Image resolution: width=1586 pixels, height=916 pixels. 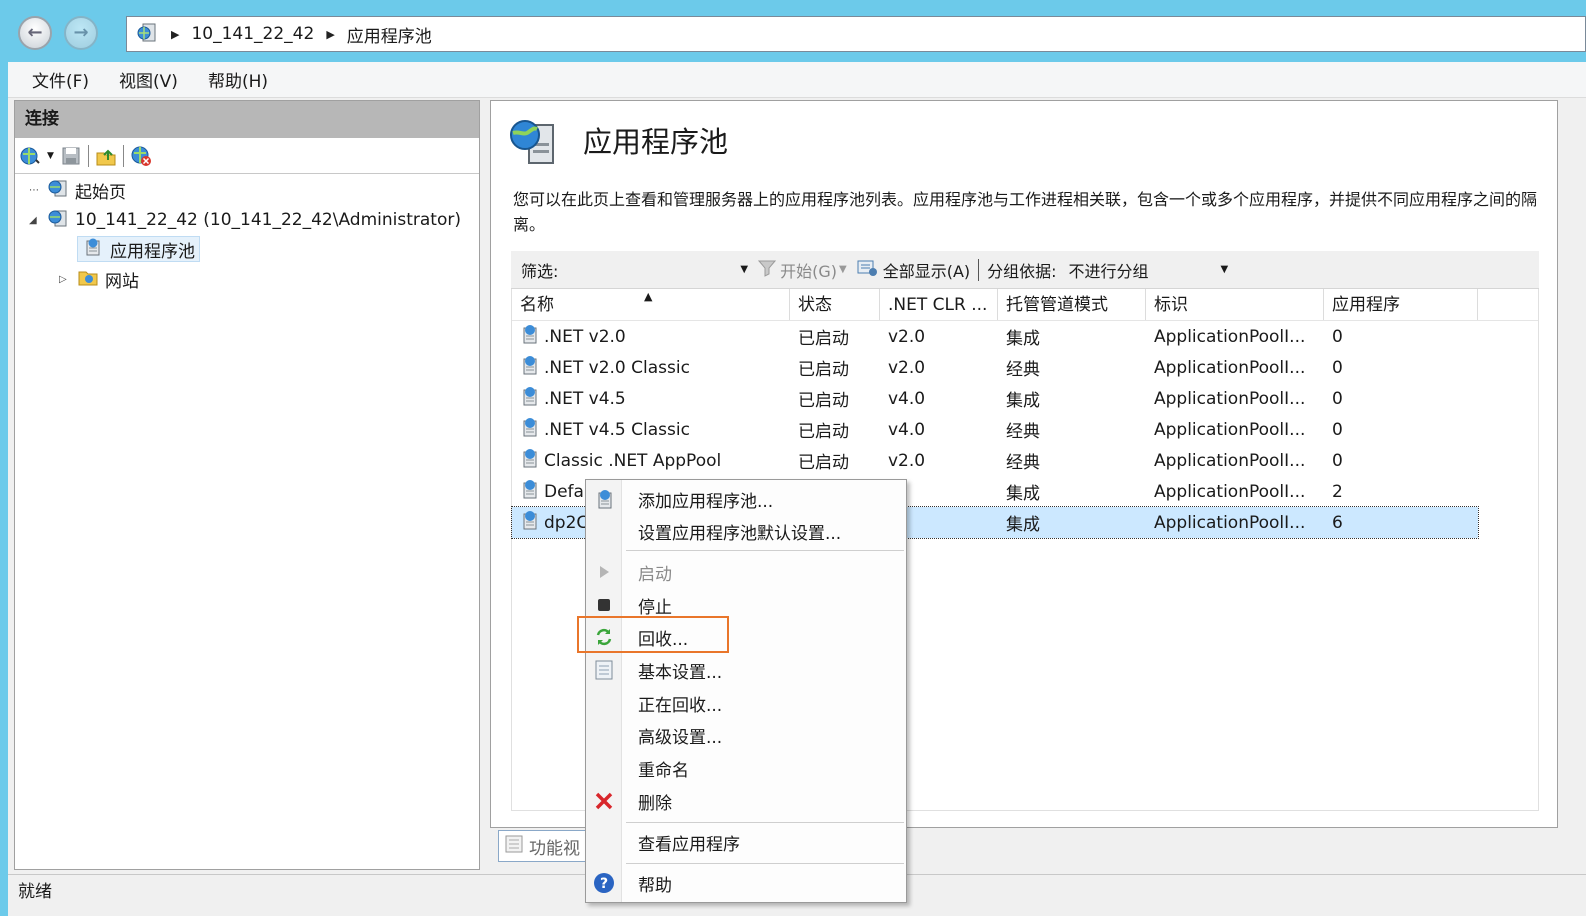 What do you see at coordinates (797, 80) in the screenshot?
I see `menu-bar: 文件(F) 视图(V) 帮助(H)` at bounding box center [797, 80].